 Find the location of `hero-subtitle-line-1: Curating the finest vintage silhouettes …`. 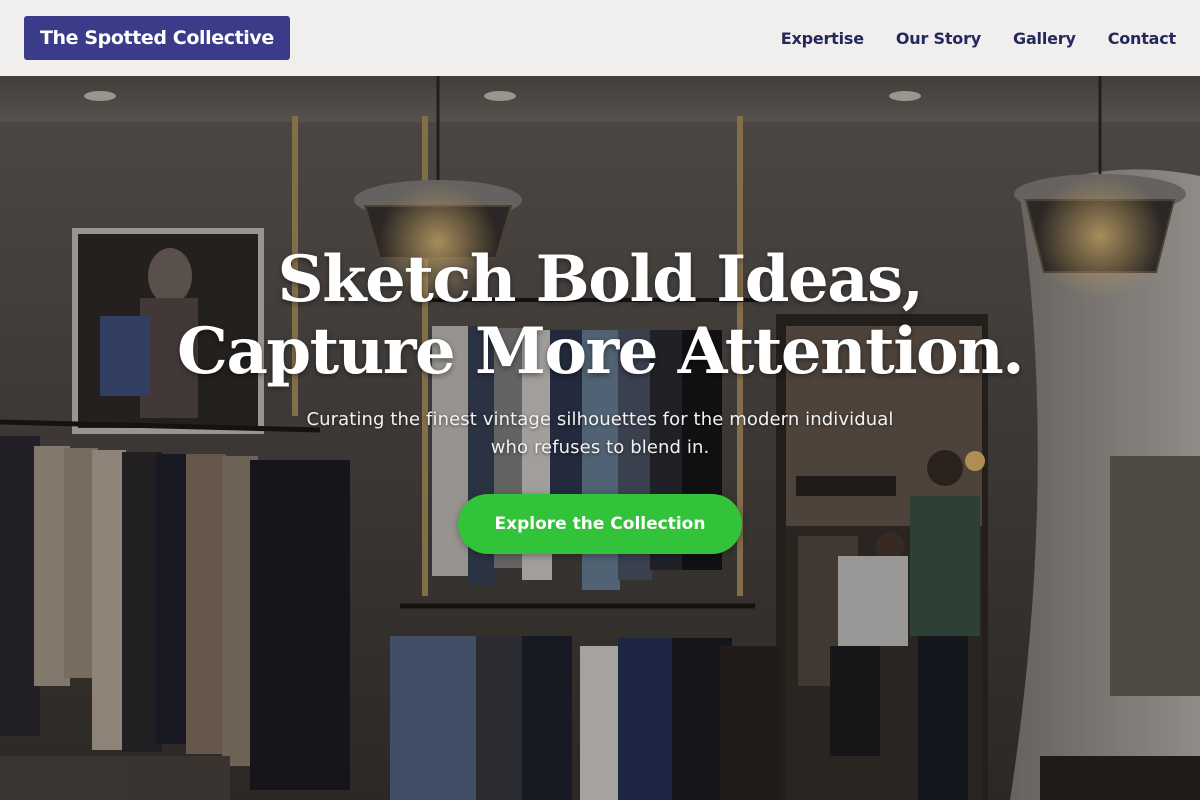

hero-subtitle-line-1: Curating the finest vintage silhouettes … is located at coordinates (600, 419).